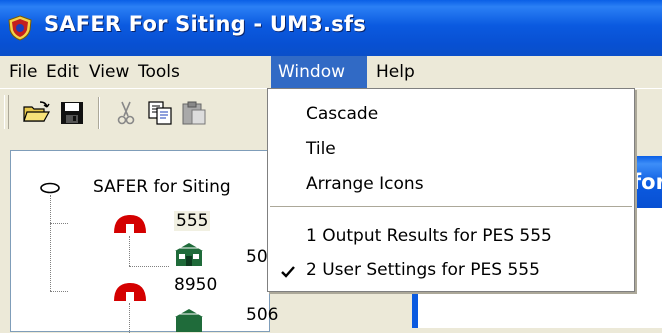 Image resolution: width=662 pixels, height=333 pixels. I want to click on menu-window: Window, so click(319, 72).